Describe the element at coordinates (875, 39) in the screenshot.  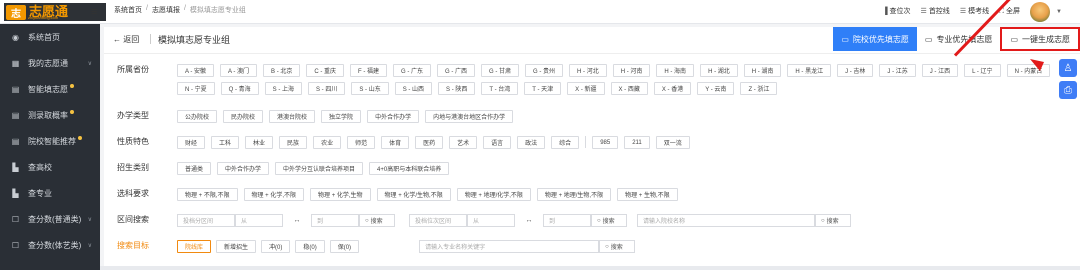
I see `tab-school-first: ▭ 院校优先填志愿` at that location.